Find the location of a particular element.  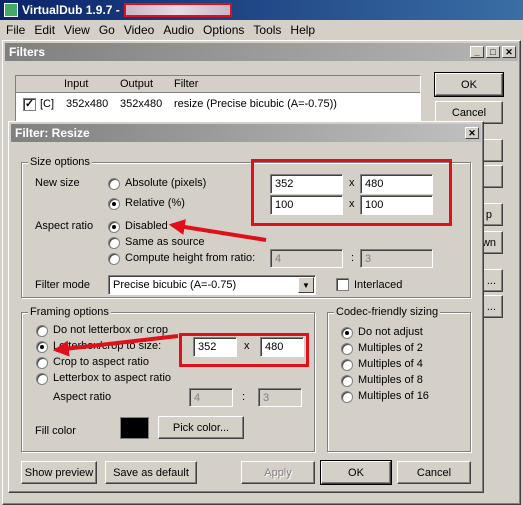

no-letterbox-label: Do not letterbox or crop is located at coordinates (110, 330).